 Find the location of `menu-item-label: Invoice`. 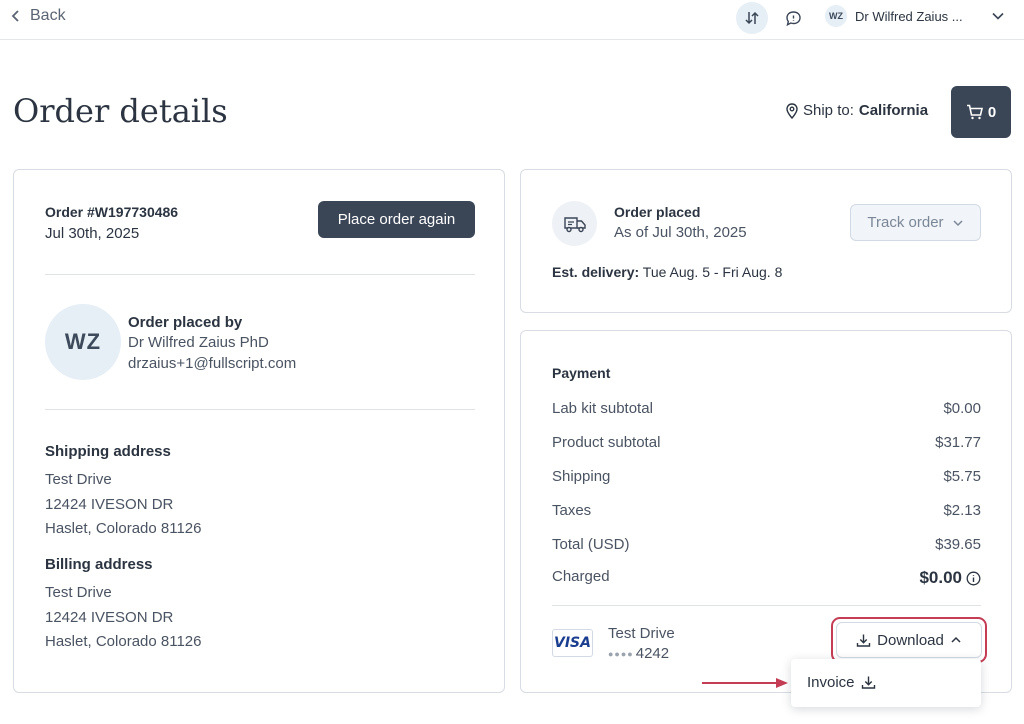

menu-item-label: Invoice is located at coordinates (831, 682).